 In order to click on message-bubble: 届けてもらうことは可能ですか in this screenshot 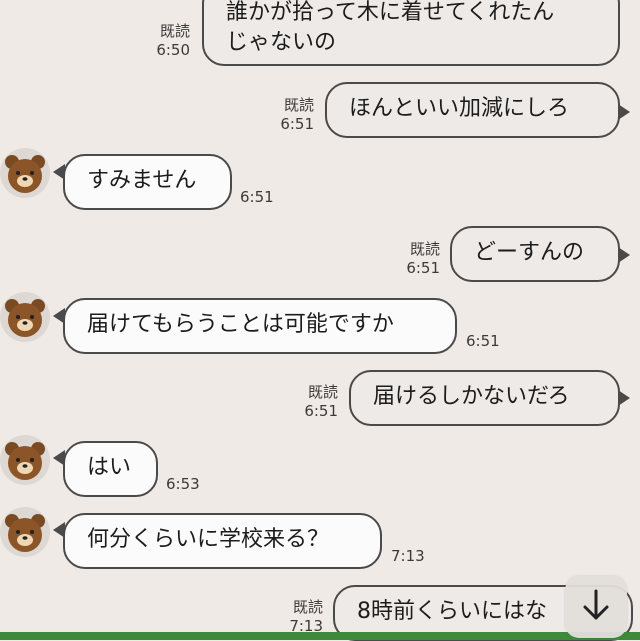, I will do `click(260, 326)`.